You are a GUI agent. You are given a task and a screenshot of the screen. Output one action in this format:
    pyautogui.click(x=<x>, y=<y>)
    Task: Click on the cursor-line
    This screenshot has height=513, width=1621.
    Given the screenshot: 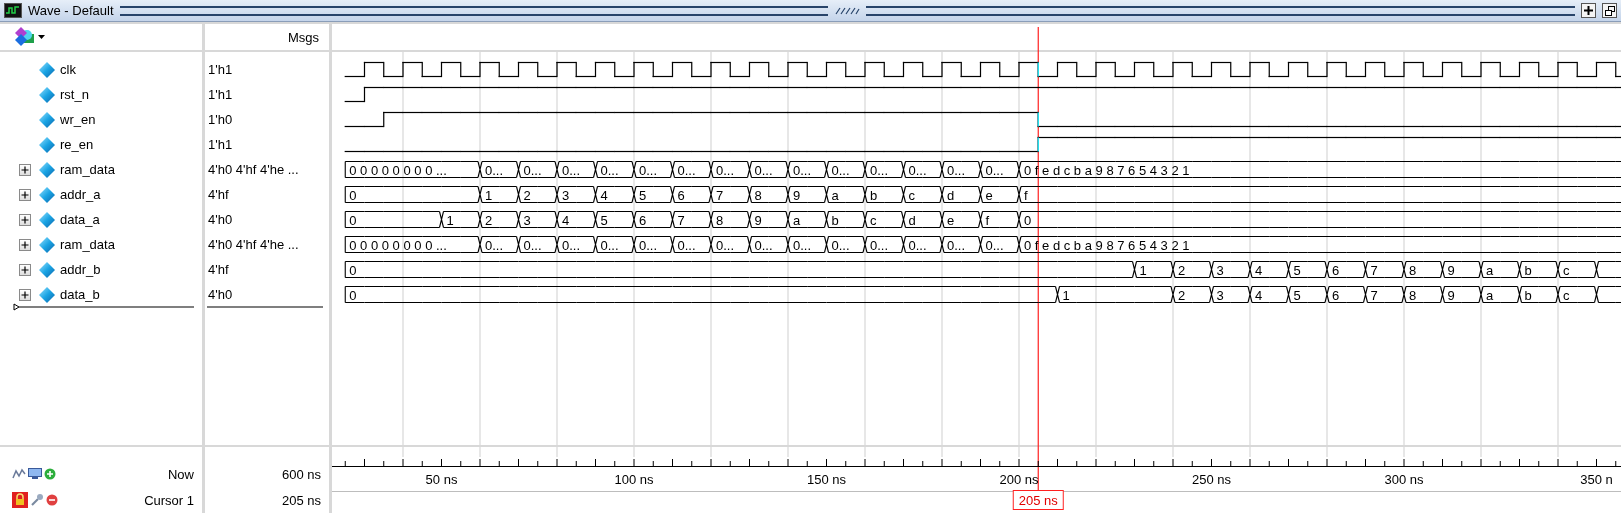 What is the action you would take?
    pyautogui.click(x=1038, y=258)
    